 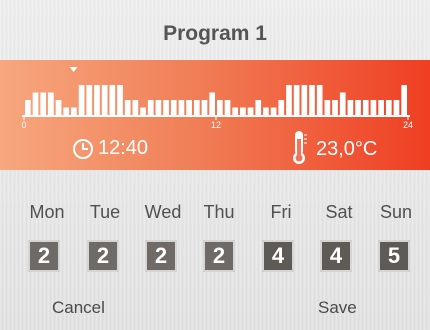 I want to click on save-button: Save, so click(x=337, y=308).